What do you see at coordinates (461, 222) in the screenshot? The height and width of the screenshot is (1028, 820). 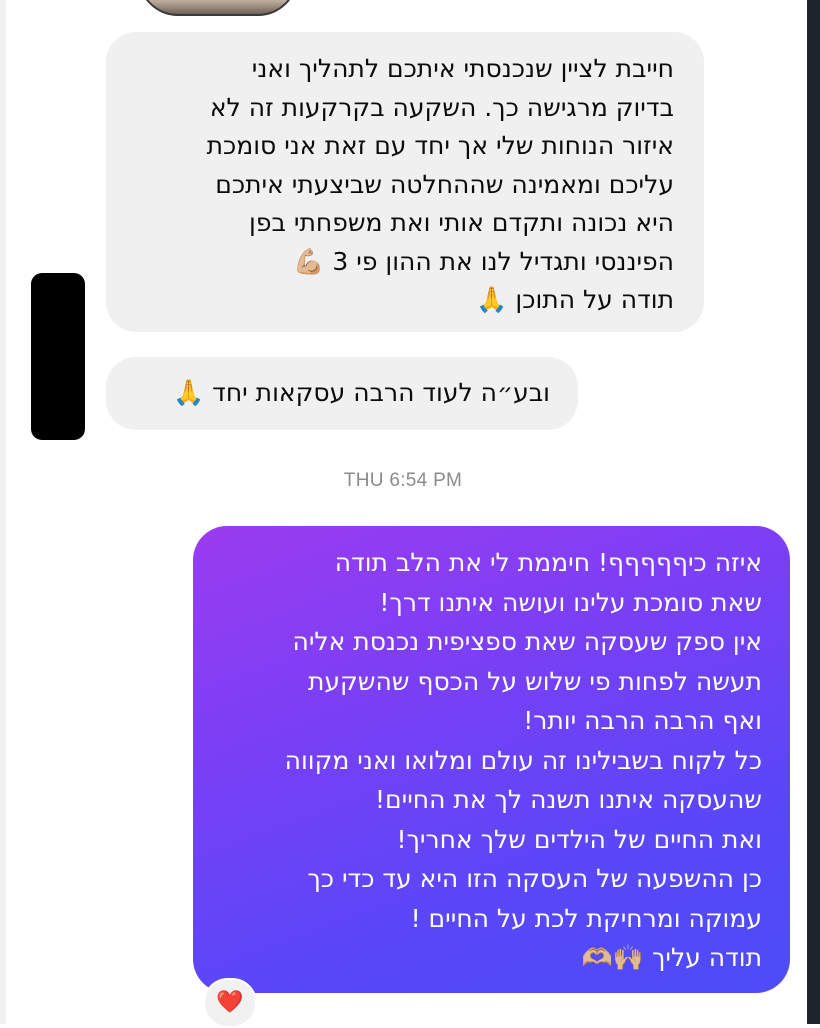 I see `message-line: היא נכונה ותקדם אותי ואת משפחתי בפן` at bounding box center [461, 222].